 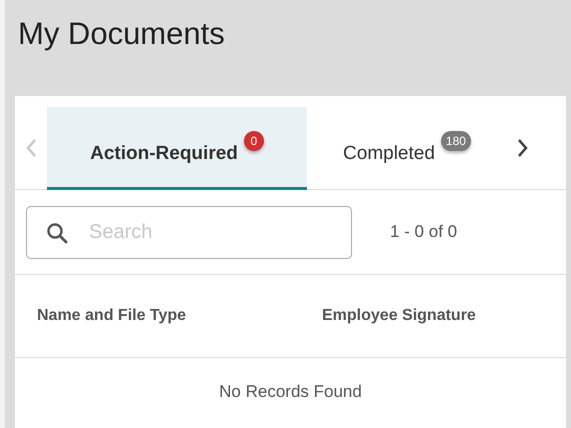 What do you see at coordinates (455, 140) in the screenshot?
I see `count-badge: 180` at bounding box center [455, 140].